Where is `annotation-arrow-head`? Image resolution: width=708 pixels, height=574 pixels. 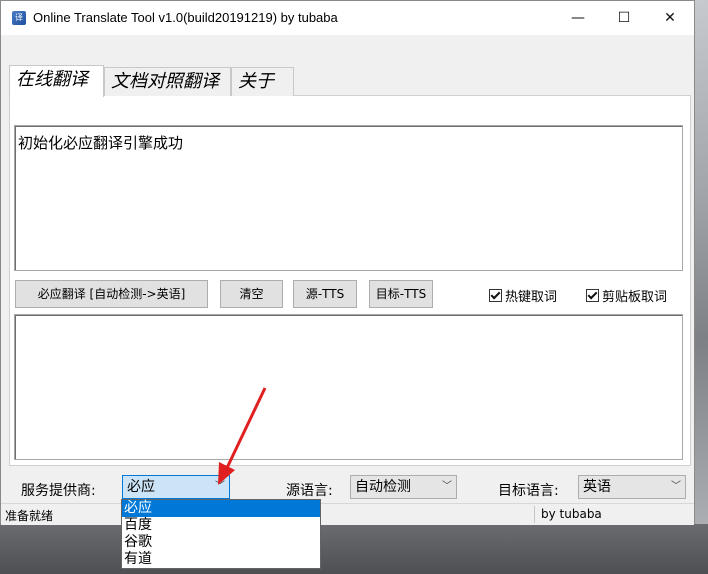 annotation-arrow-head is located at coordinates (226, 473).